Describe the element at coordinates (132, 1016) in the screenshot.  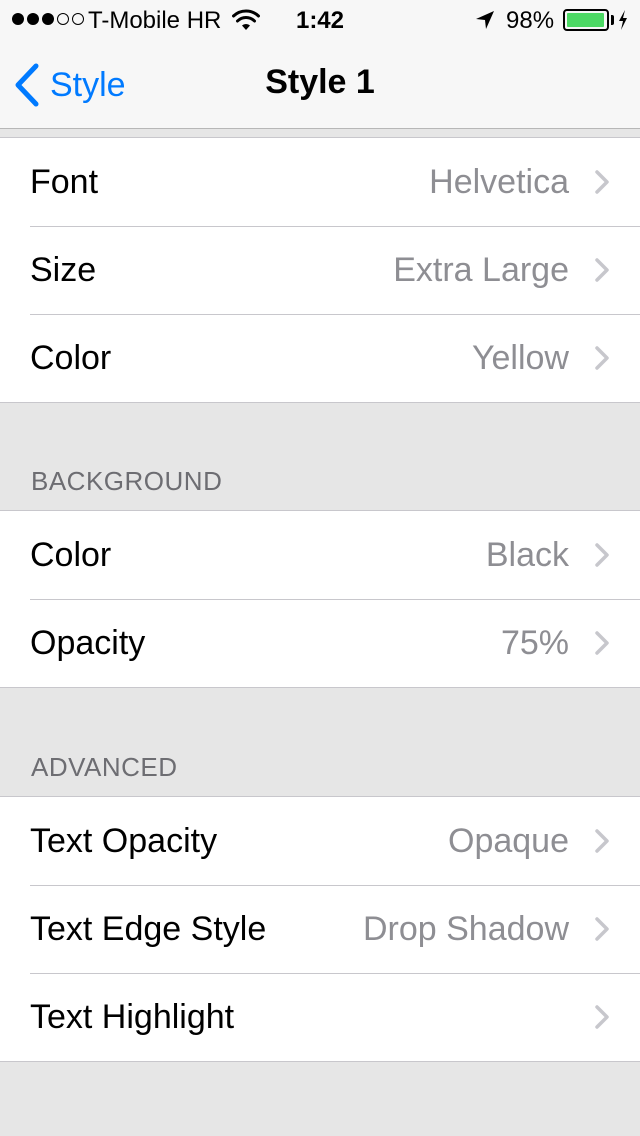
I see `row-label: Text Highlight` at that location.